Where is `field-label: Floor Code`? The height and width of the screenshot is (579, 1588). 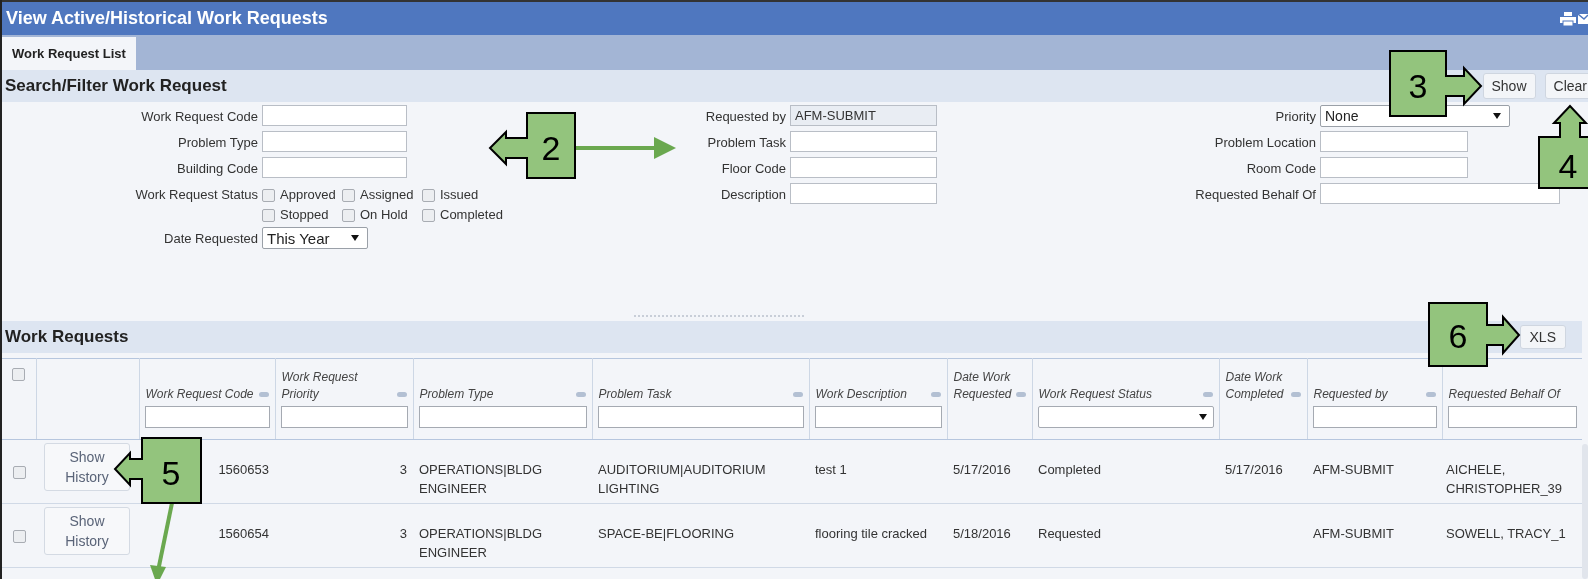 field-label: Floor Code is located at coordinates (753, 168).